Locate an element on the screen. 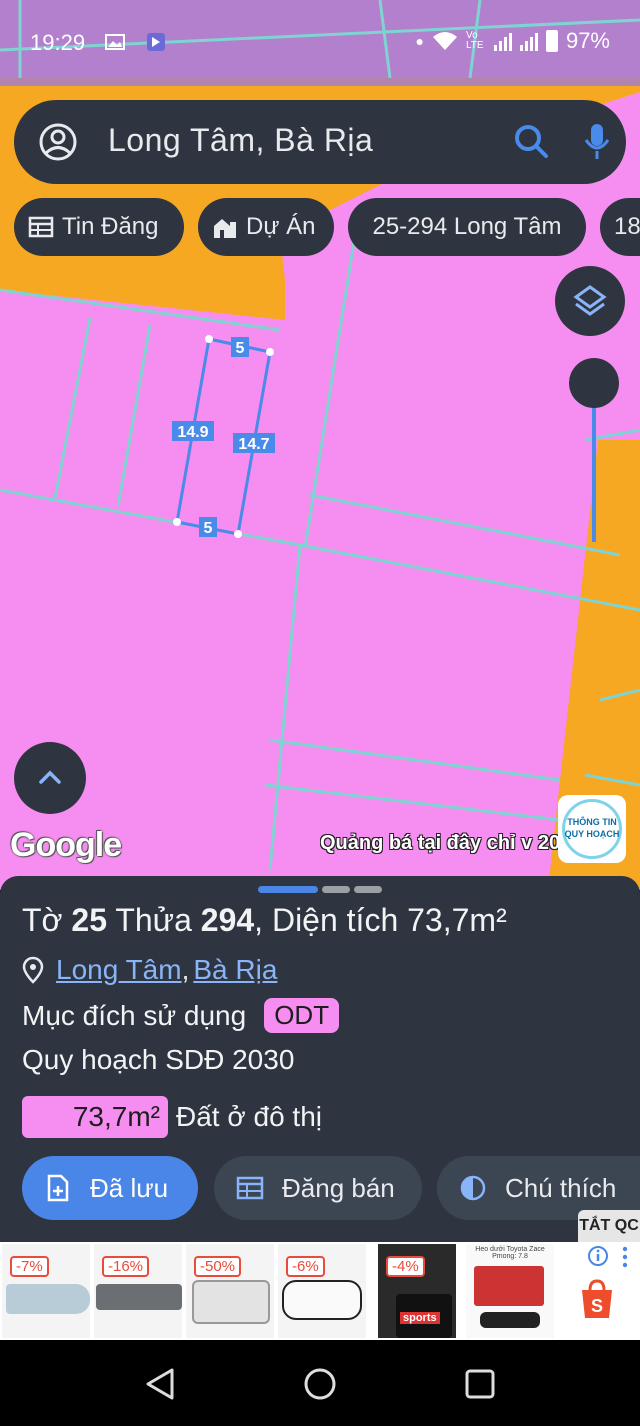 The width and height of the screenshot is (640, 1426). search-input: Long Tâm, Bà Rịa is located at coordinates (240, 140).